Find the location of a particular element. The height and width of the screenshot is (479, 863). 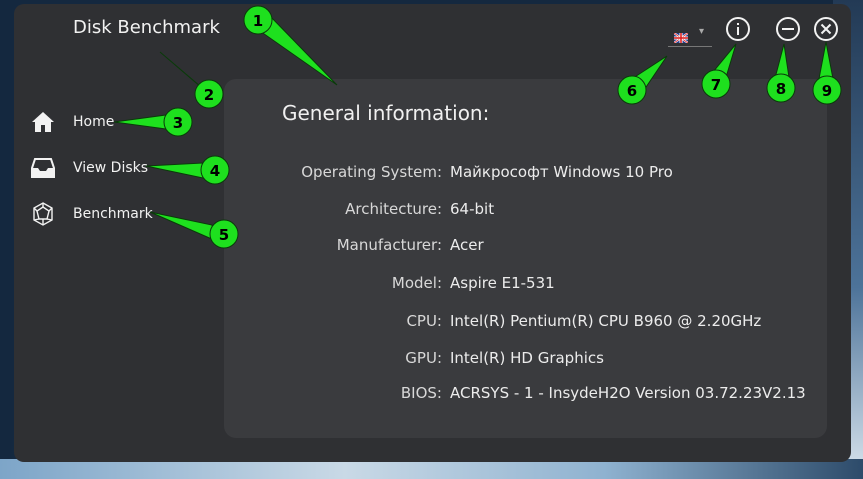

sidebar-item-home: Home is located at coordinates (120, 122).